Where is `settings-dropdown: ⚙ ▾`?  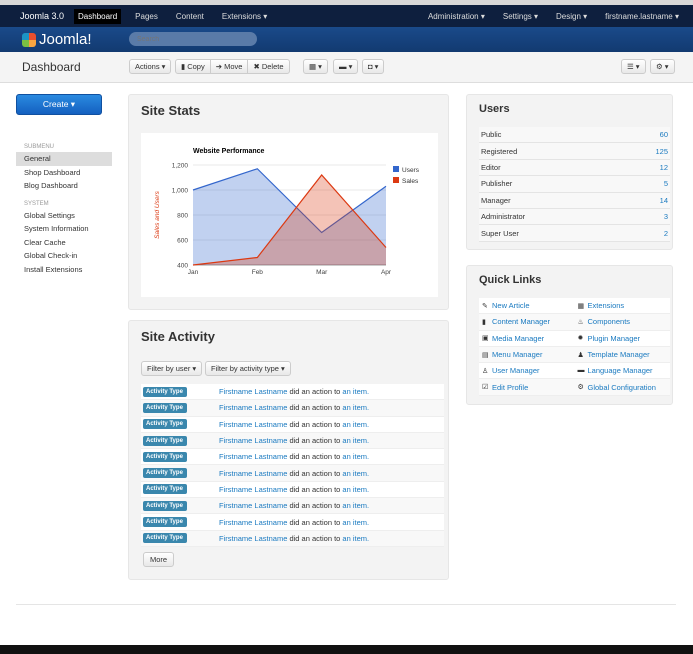 settings-dropdown: ⚙ ▾ is located at coordinates (662, 66).